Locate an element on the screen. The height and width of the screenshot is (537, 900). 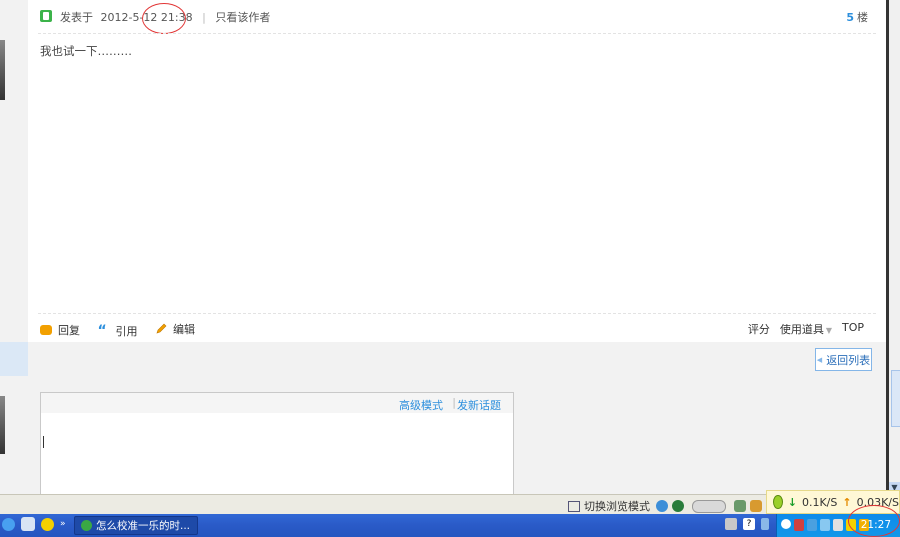
use-item-button: 使用道具 ▼ is located at coordinates (806, 329).